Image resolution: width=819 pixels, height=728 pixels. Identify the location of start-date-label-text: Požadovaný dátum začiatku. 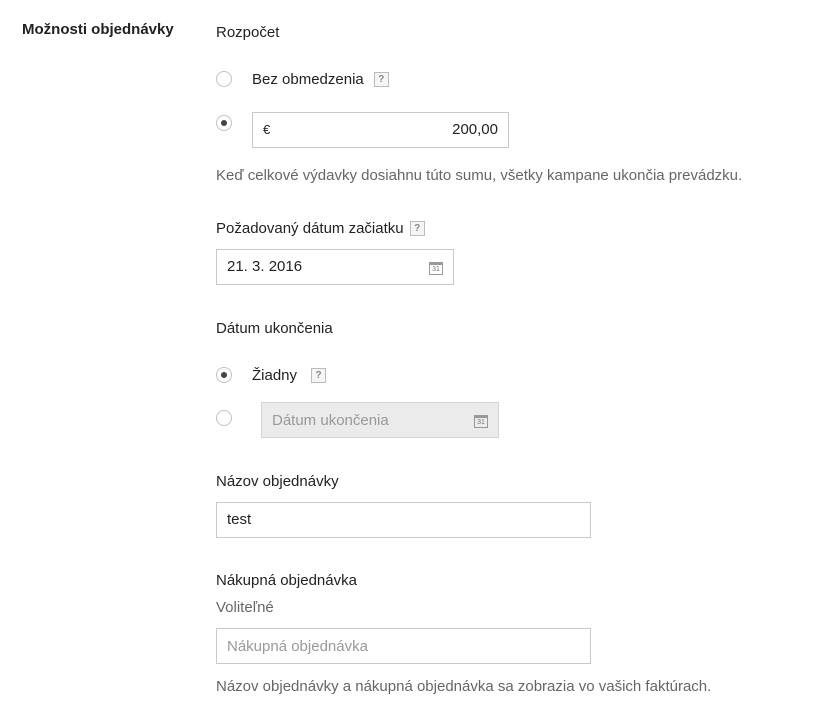
(310, 228).